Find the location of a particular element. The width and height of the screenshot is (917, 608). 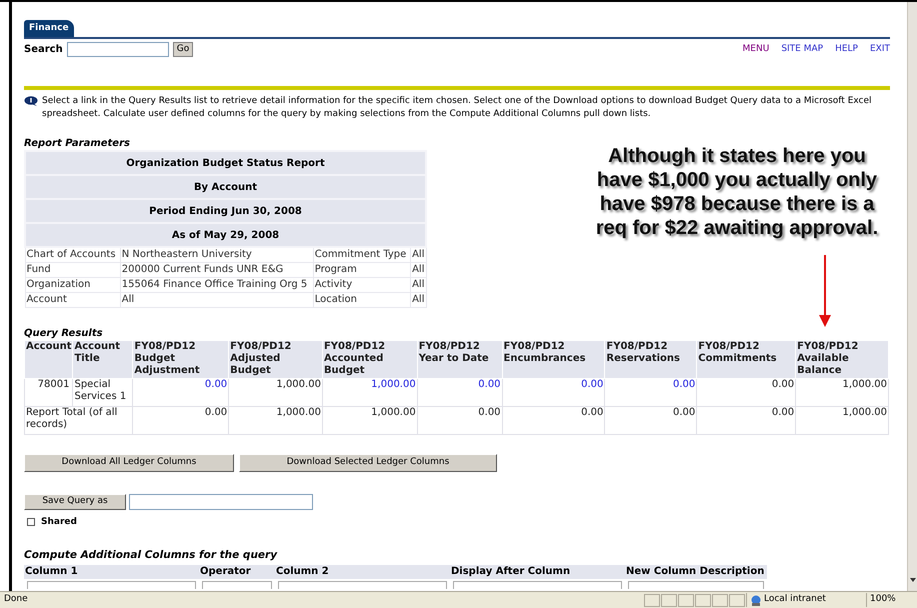

nav-link: SITE MAP is located at coordinates (802, 49).